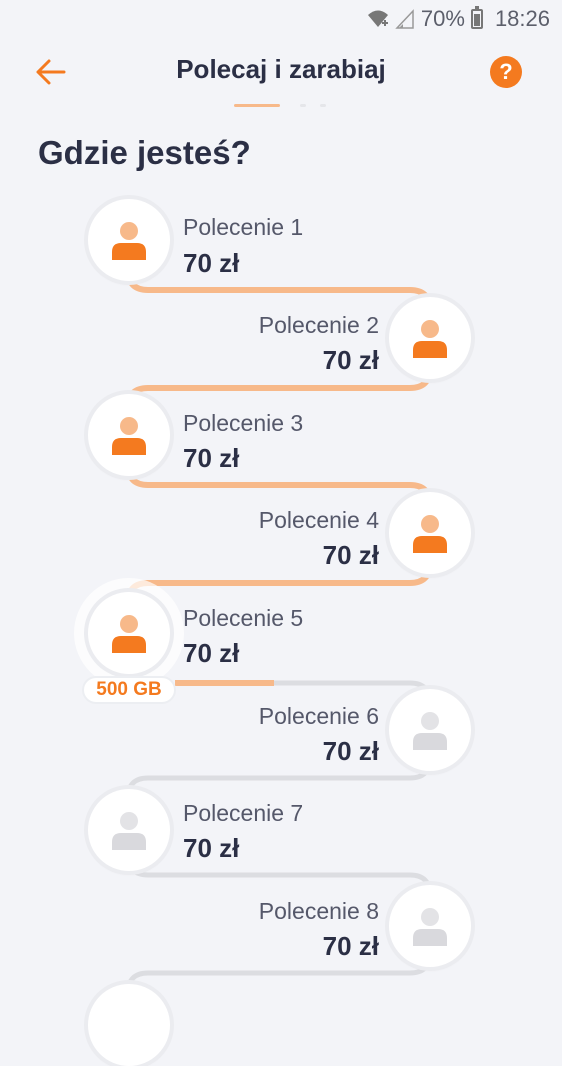 This screenshot has width=562, height=1066. I want to click on referral-amount-4: 70 zł, so click(350, 555).